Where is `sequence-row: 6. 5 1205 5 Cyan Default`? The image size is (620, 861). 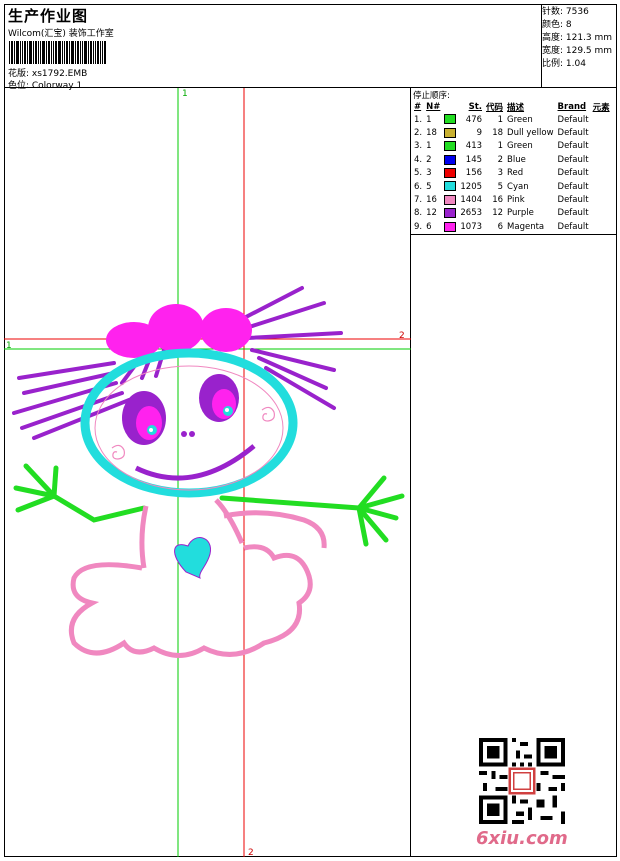 sequence-row: 6. 5 1205 5 Cyan Default is located at coordinates (512, 186).